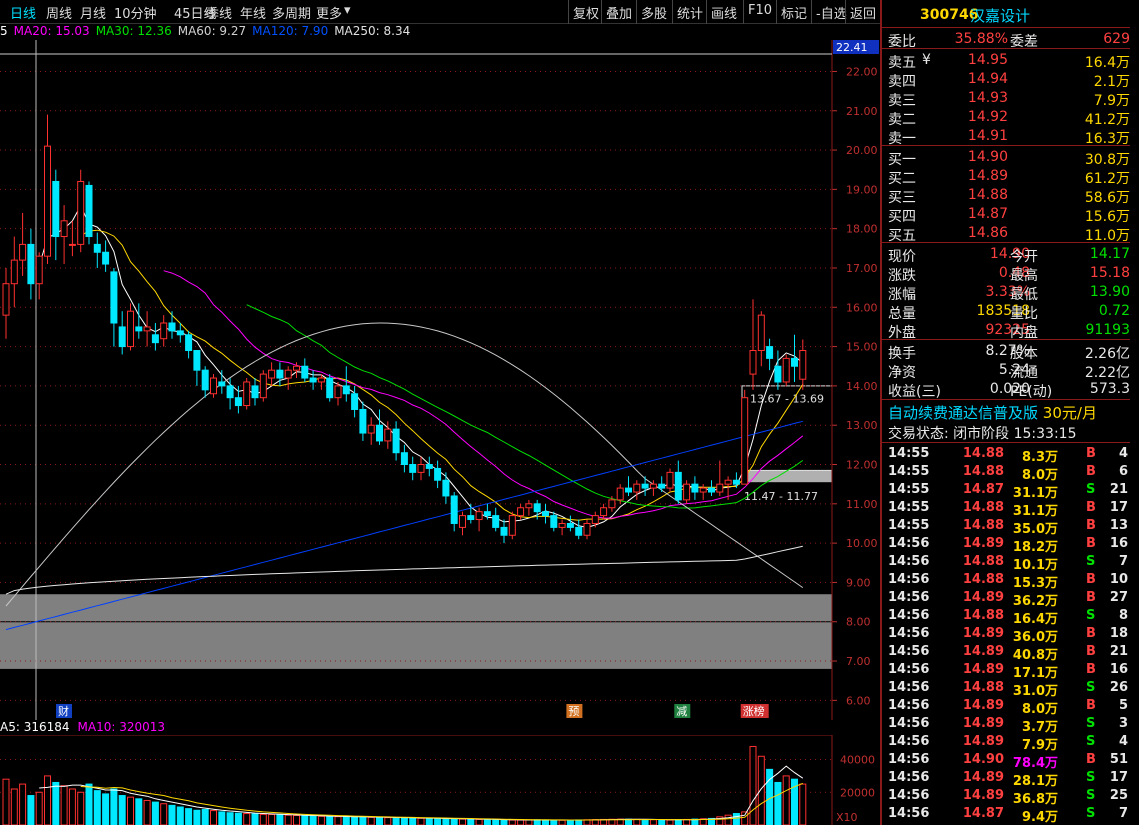 The image size is (1139, 825). What do you see at coordinates (23, 12) in the screenshot?
I see `period-tab: 日线` at bounding box center [23, 12].